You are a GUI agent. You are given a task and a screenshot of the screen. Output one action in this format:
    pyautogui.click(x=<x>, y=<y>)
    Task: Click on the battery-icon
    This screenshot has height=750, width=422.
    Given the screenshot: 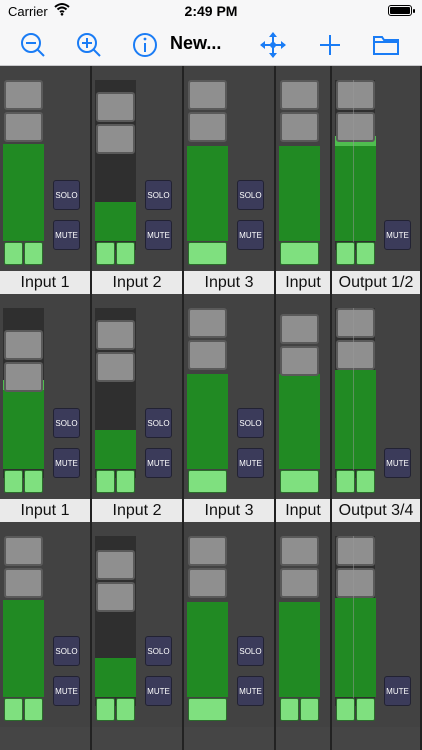 What is the action you would take?
    pyautogui.click(x=401, y=10)
    